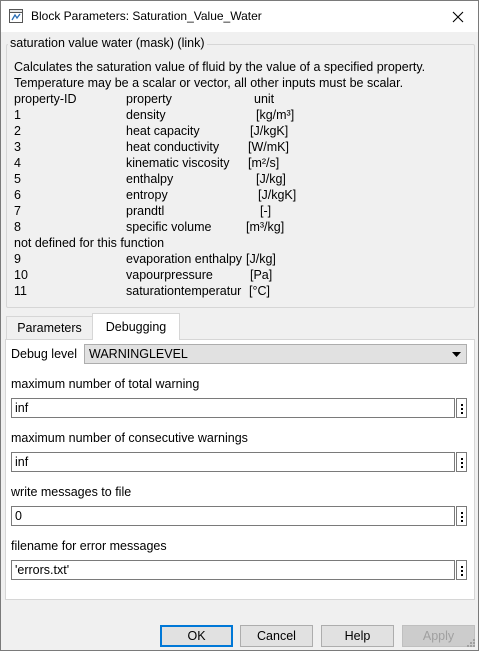  What do you see at coordinates (49, 327) in the screenshot?
I see `tab-parameters: Parameters` at bounding box center [49, 327].